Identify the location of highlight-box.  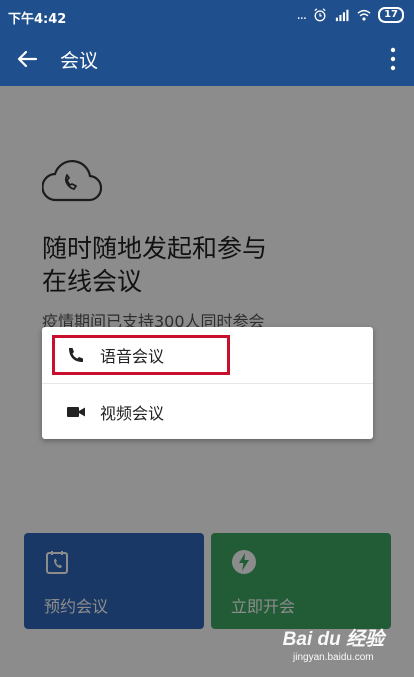
(141, 355).